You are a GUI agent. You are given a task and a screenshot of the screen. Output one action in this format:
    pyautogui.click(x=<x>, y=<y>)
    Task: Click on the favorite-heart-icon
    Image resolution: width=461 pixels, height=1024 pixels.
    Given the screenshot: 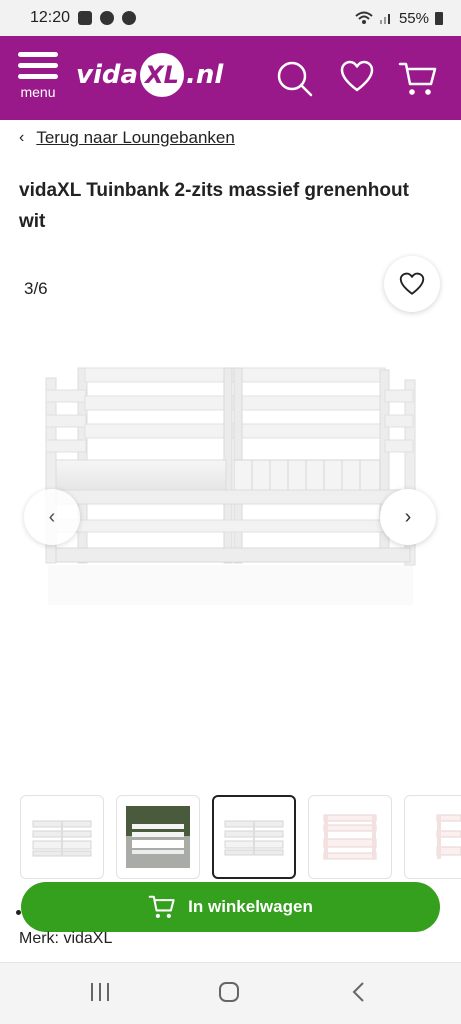 What is the action you would take?
    pyautogui.click(x=412, y=283)
    